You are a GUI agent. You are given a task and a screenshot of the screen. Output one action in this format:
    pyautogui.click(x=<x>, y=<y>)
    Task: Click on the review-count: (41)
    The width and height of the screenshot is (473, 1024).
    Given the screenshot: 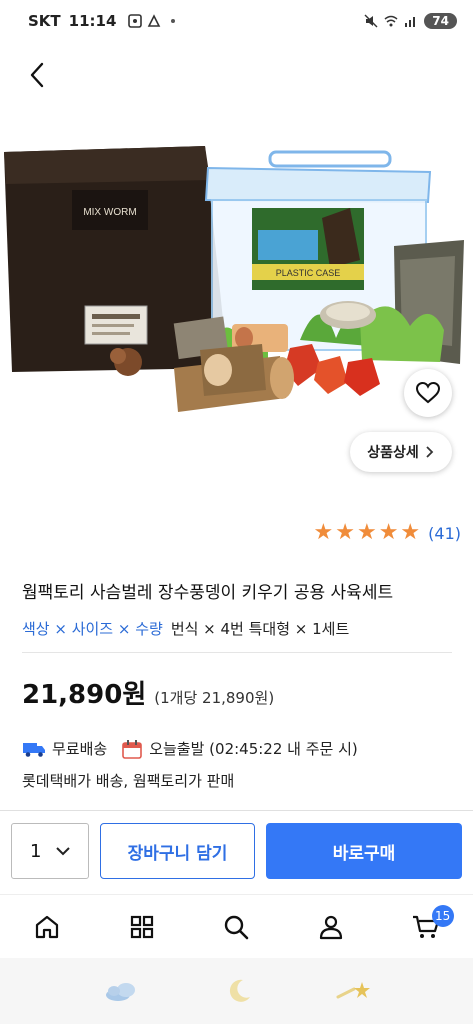 What is the action you would take?
    pyautogui.click(x=444, y=533)
    